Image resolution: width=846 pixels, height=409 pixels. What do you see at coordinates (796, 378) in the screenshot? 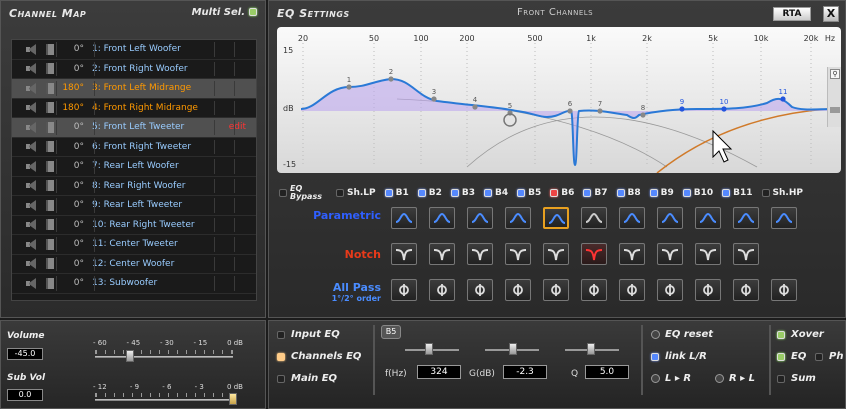
I see `sum-toggle: Sum` at bounding box center [796, 378].